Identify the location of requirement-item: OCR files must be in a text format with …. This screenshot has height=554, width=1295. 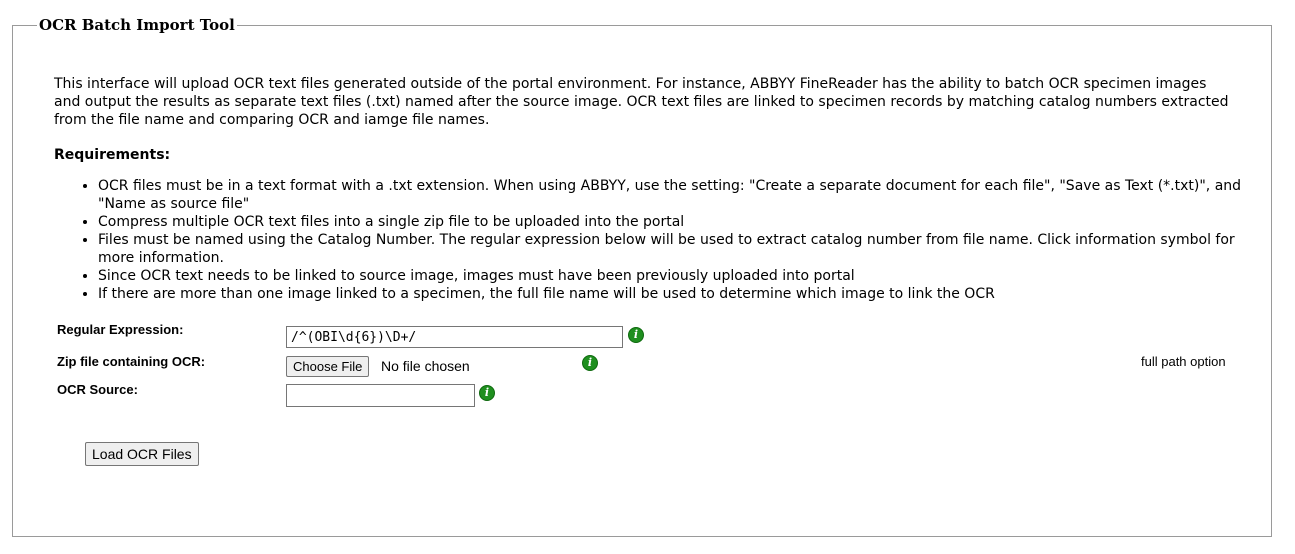
(678, 195).